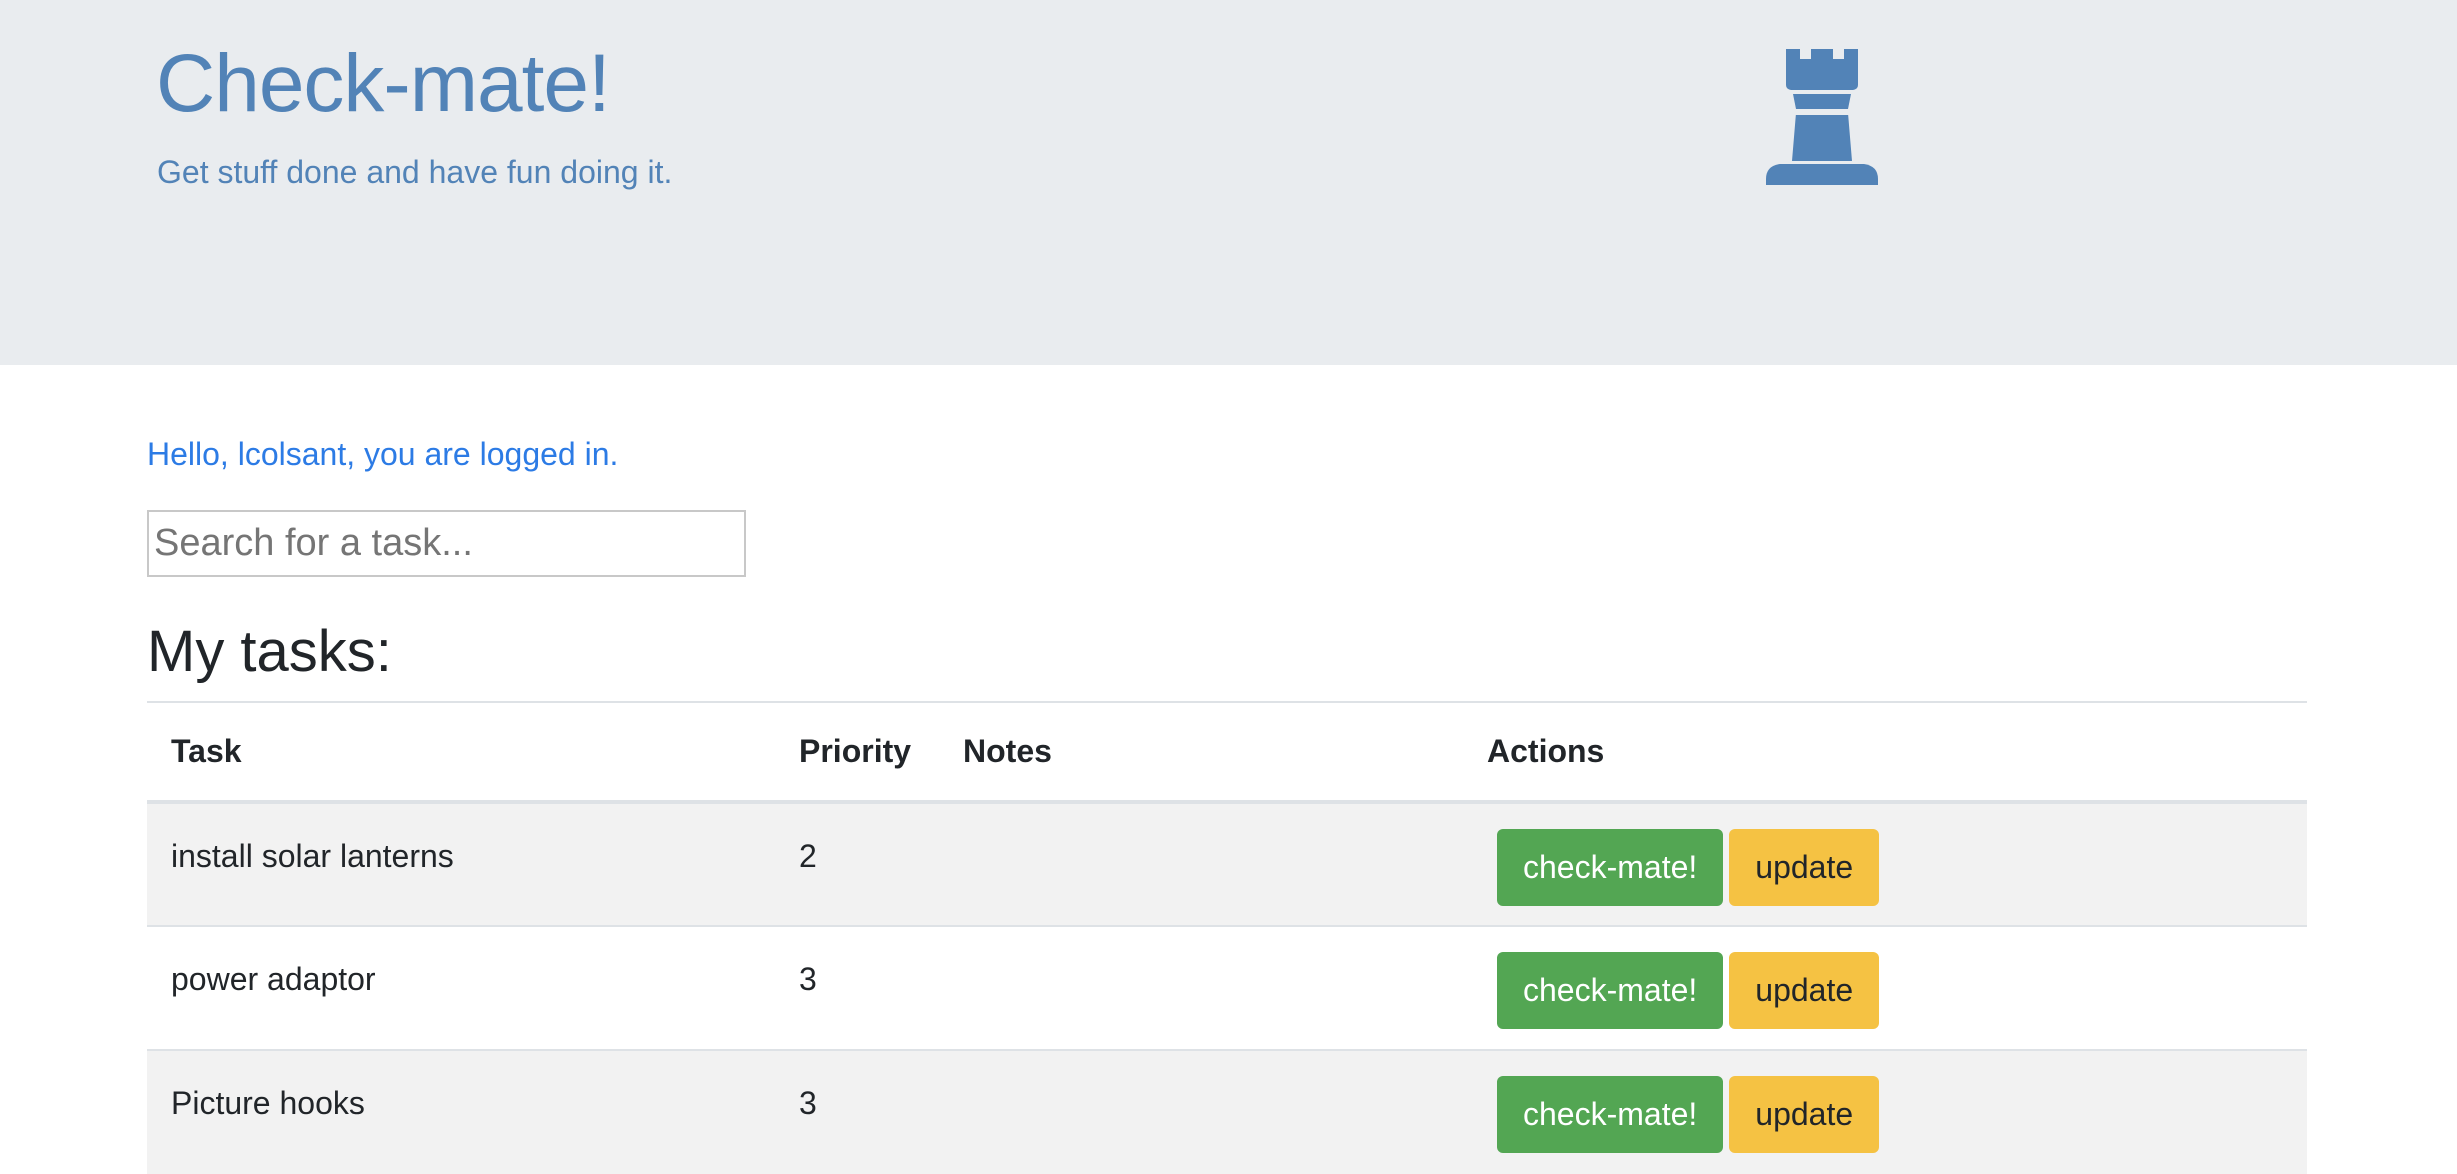 The height and width of the screenshot is (1174, 2457). Describe the element at coordinates (415, 172) in the screenshot. I see `app-tagline: Get stuff done and have fun doing it.` at that location.